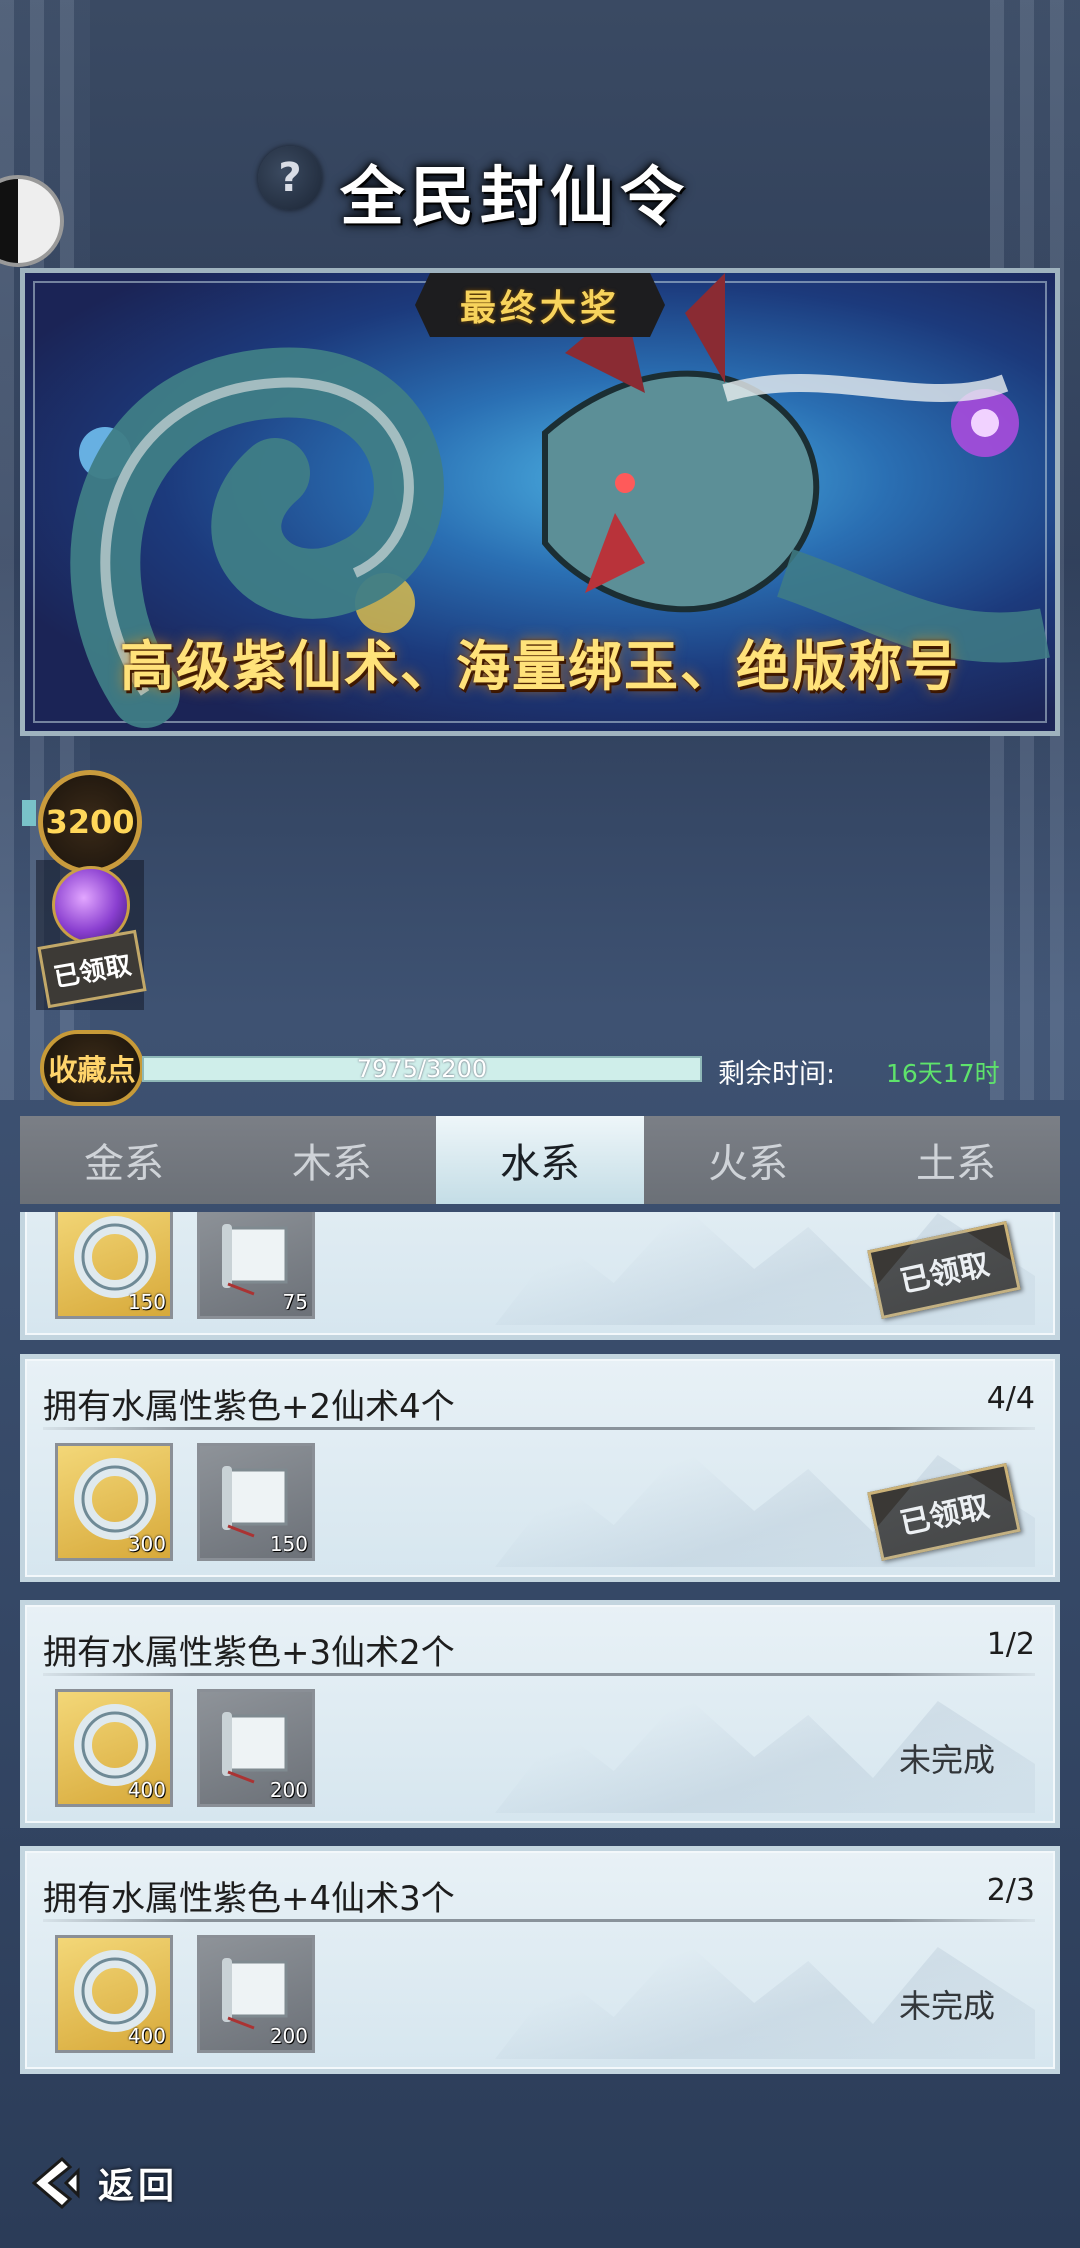  Describe the element at coordinates (956, 1160) in the screenshot. I see `tab-earth: 土系` at that location.